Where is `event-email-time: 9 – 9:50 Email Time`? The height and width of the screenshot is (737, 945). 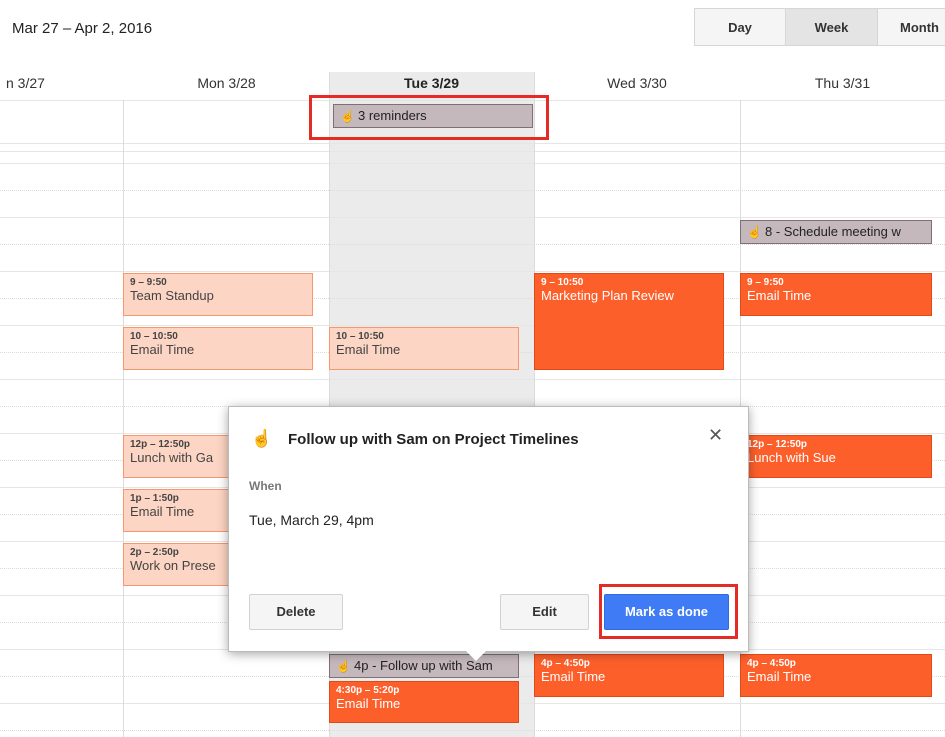
event-email-time: 9 – 9:50 Email Time is located at coordinates (836, 294).